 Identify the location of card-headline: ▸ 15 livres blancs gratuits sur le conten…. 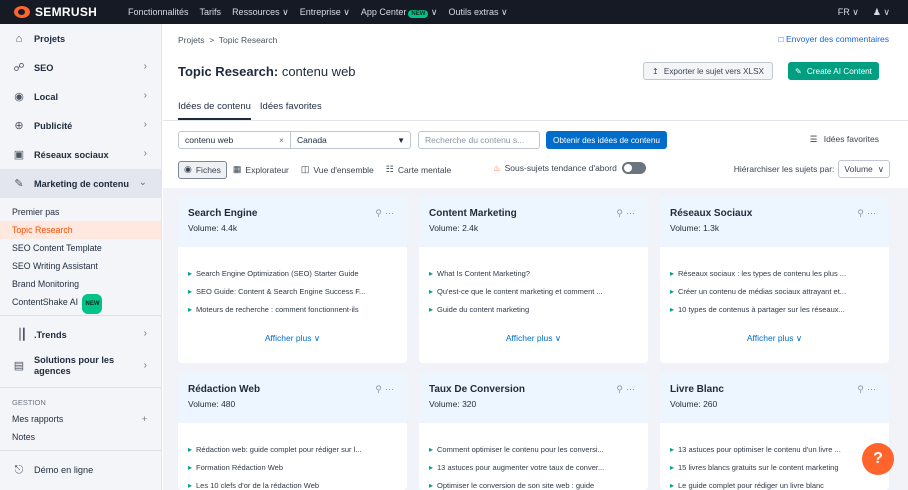
(774, 470).